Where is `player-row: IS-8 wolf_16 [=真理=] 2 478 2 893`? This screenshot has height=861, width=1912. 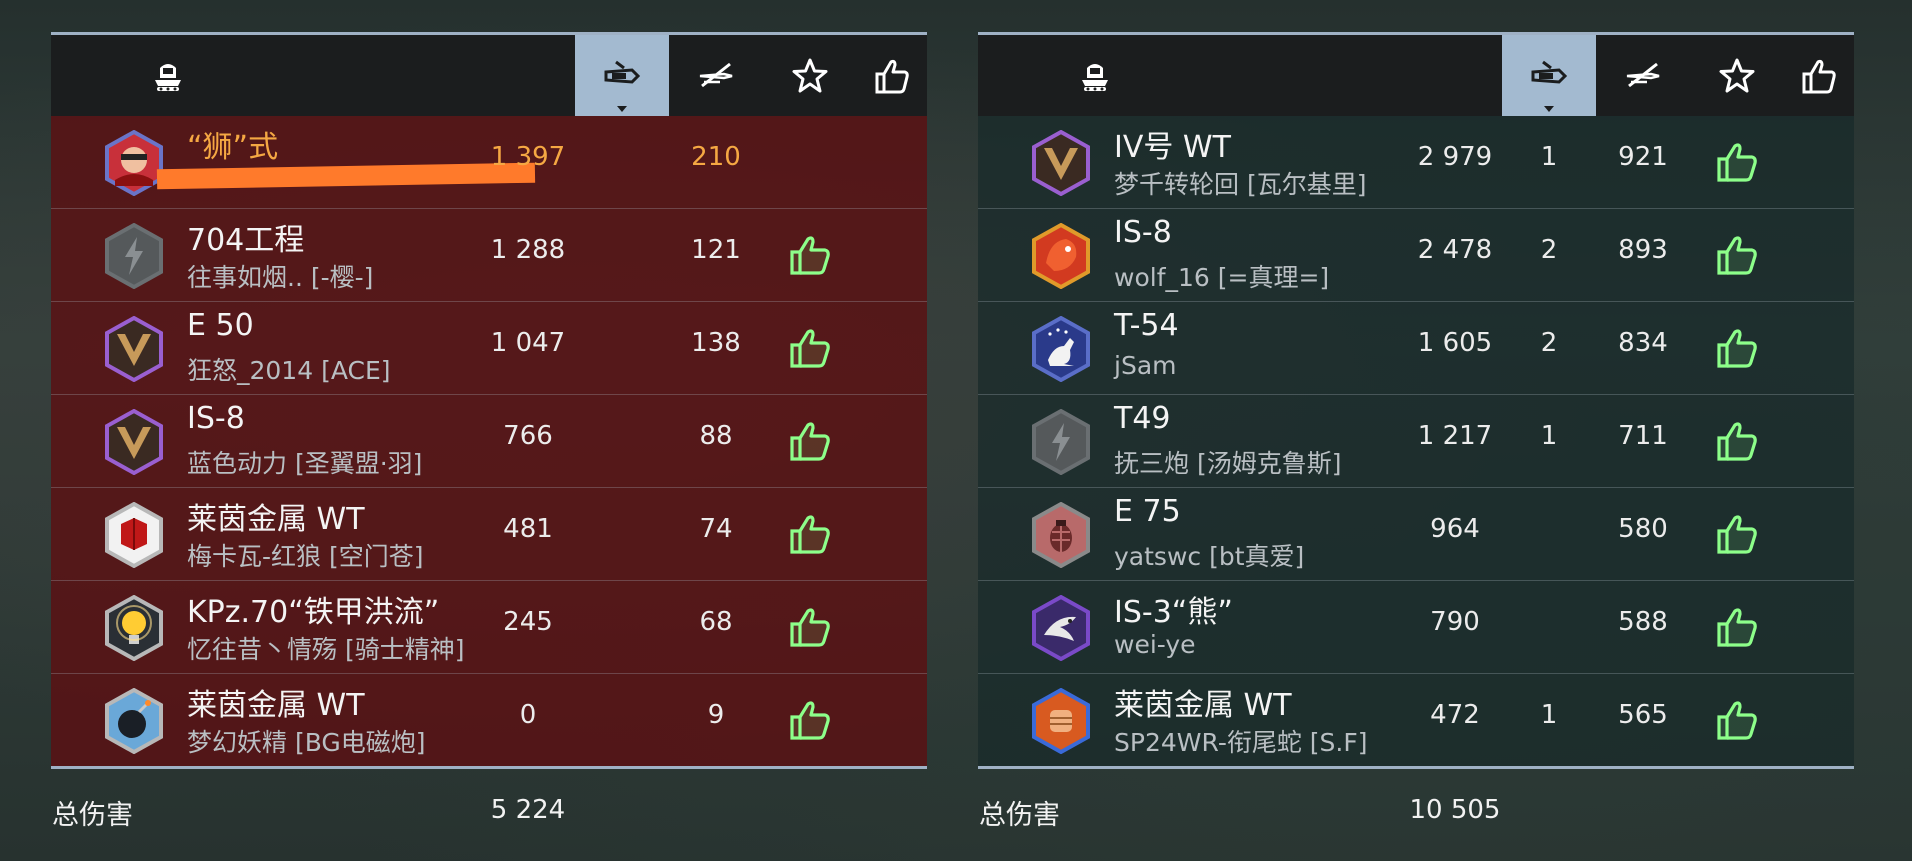 player-row: IS-8 wolf_16 [=真理=] 2 478 2 893 is located at coordinates (1416, 255).